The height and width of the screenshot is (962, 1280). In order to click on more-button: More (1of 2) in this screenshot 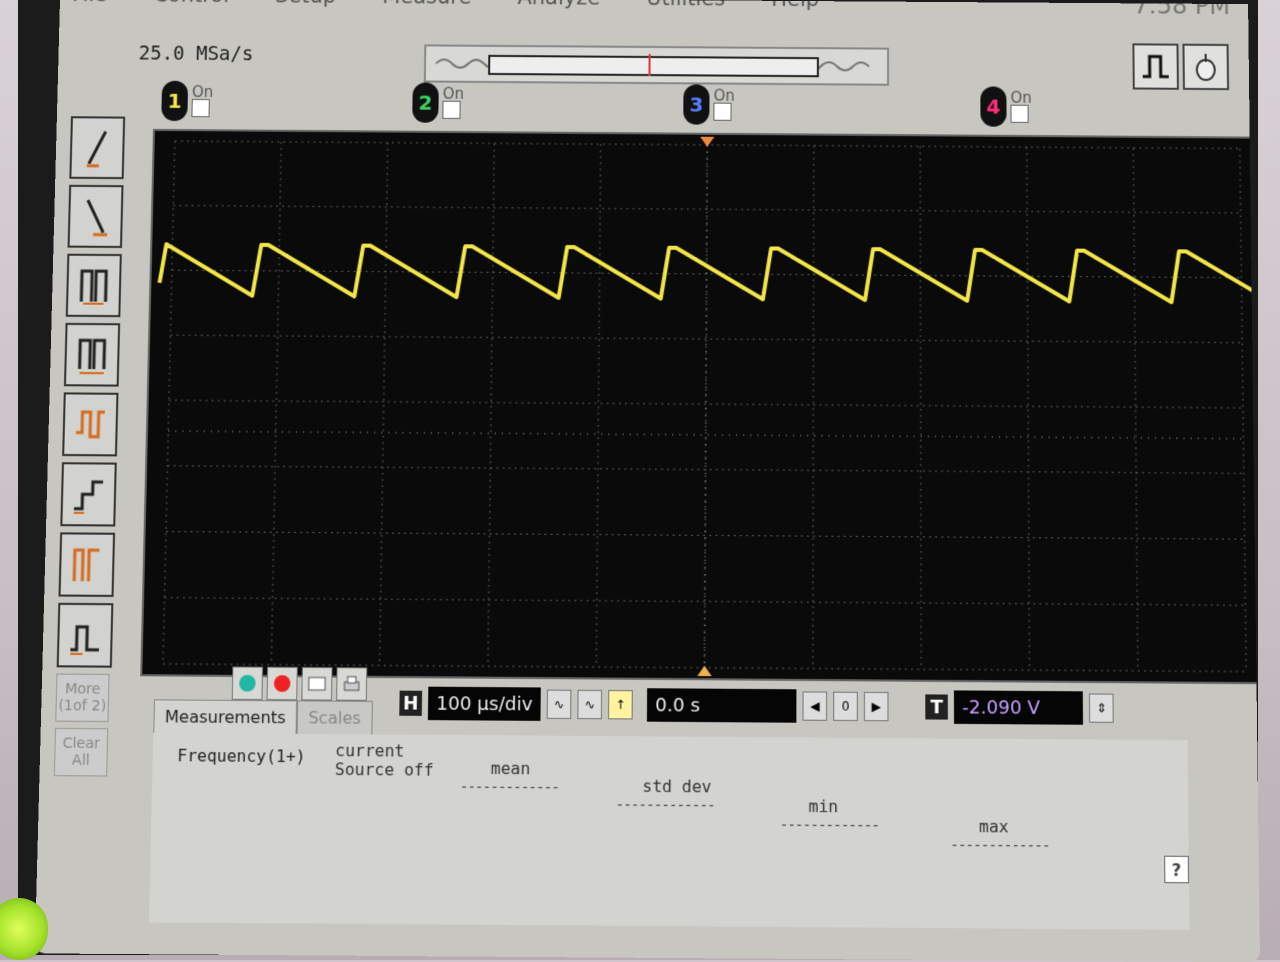, I will do `click(82, 698)`.